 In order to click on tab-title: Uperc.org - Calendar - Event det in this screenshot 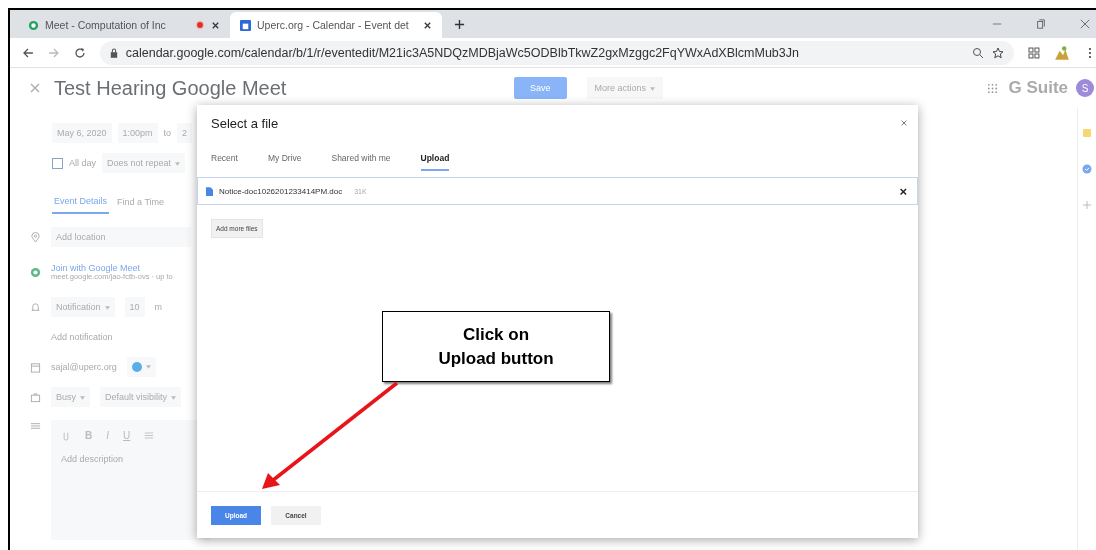, I will do `click(333, 25)`.